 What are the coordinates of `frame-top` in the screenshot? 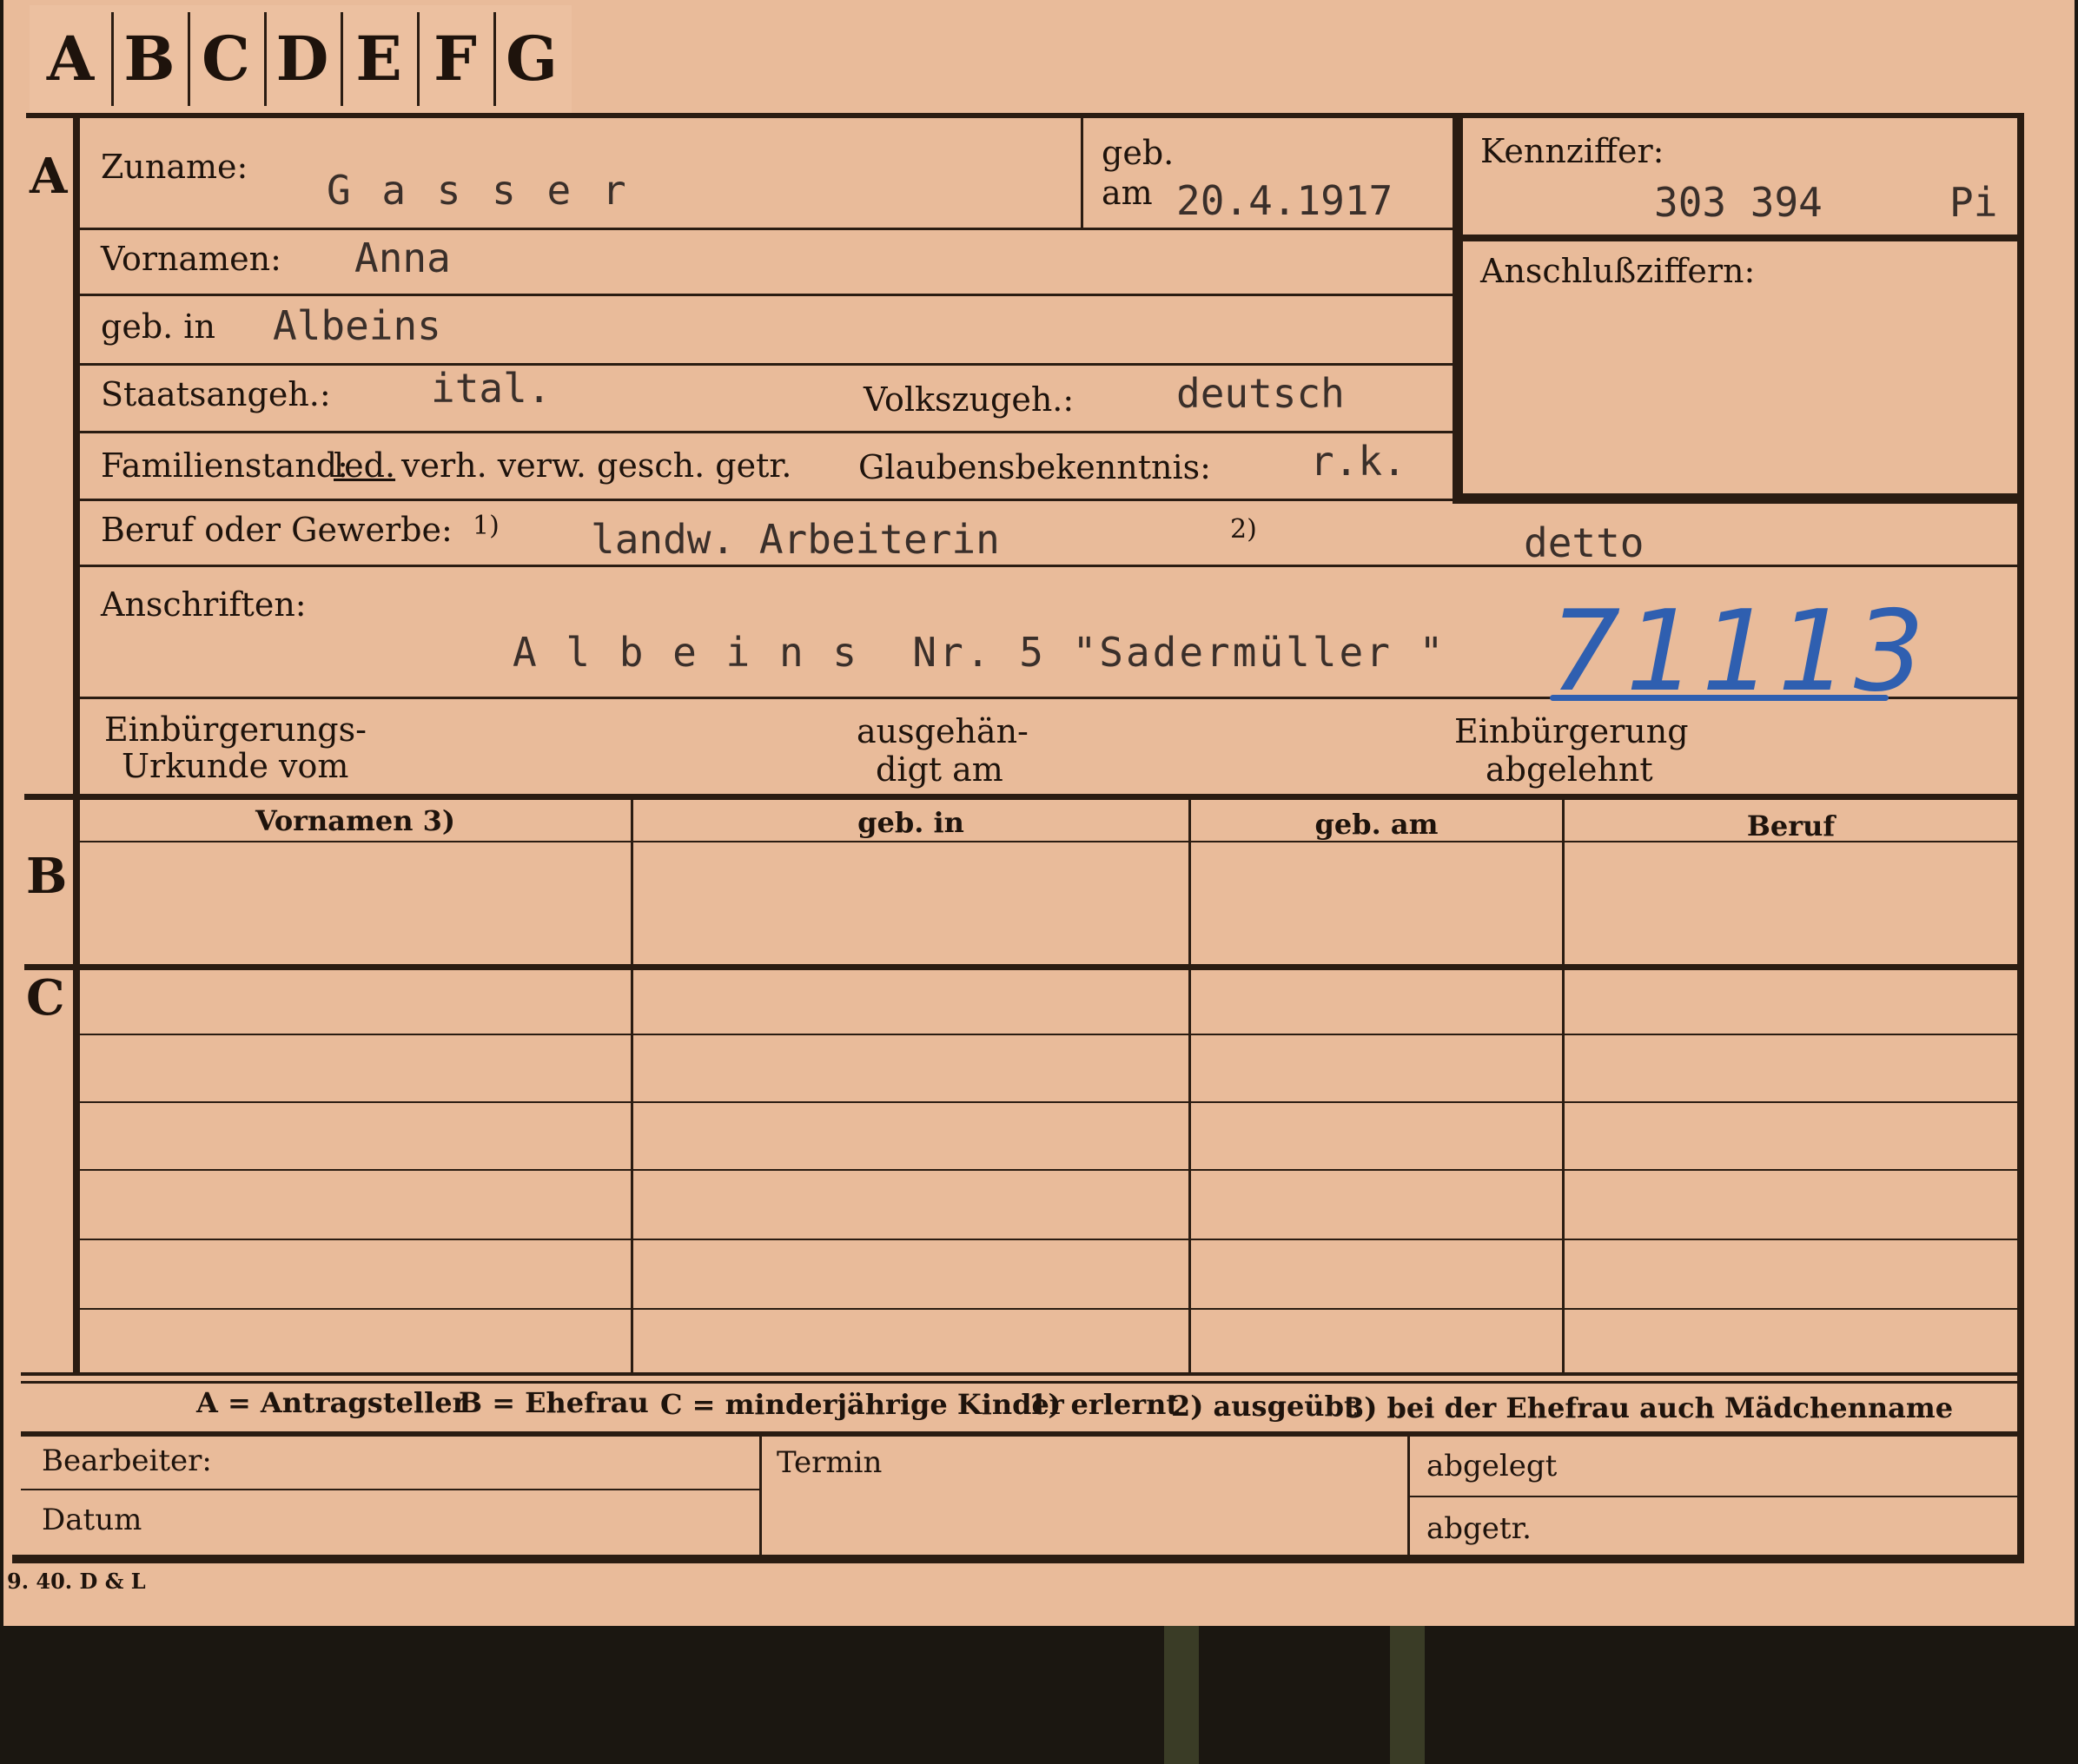 It's located at (1025, 115).